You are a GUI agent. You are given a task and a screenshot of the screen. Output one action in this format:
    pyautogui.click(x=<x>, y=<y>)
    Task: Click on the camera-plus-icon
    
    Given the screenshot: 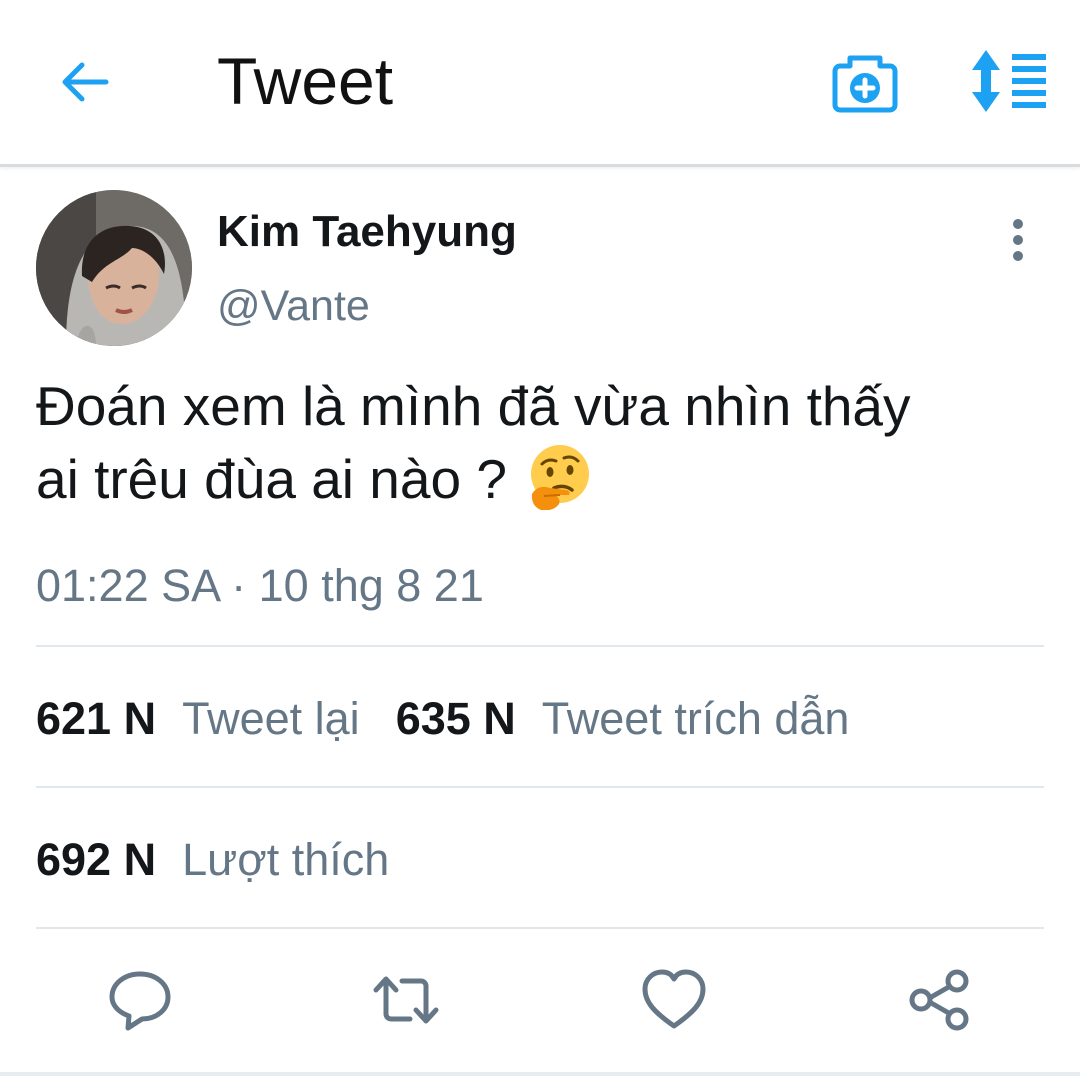 What is the action you would take?
    pyautogui.click(x=865, y=84)
    